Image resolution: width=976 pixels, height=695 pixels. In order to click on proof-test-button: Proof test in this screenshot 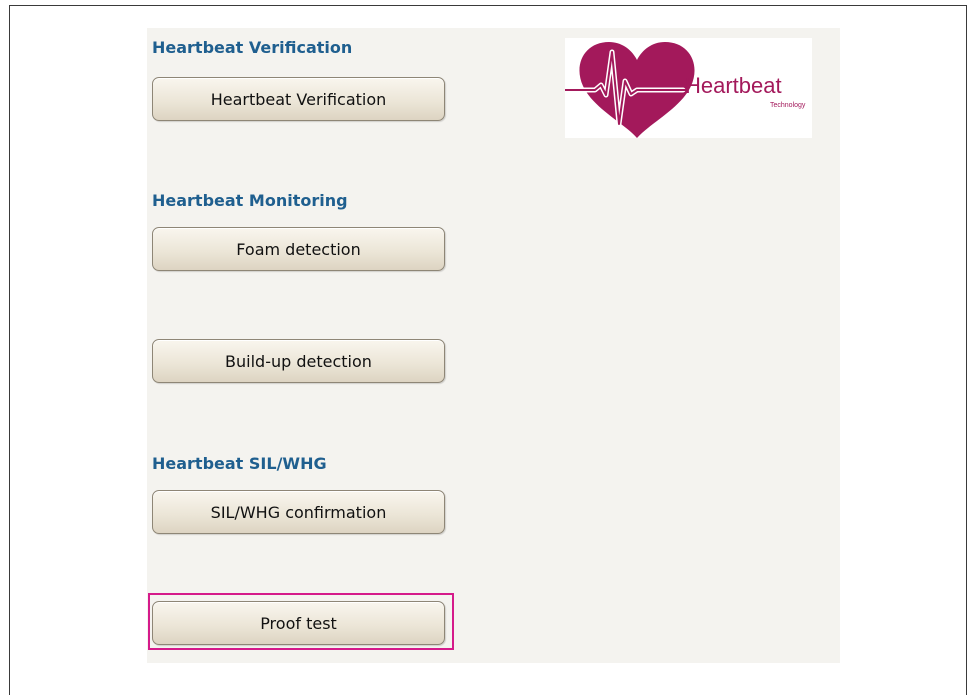, I will do `click(298, 623)`.